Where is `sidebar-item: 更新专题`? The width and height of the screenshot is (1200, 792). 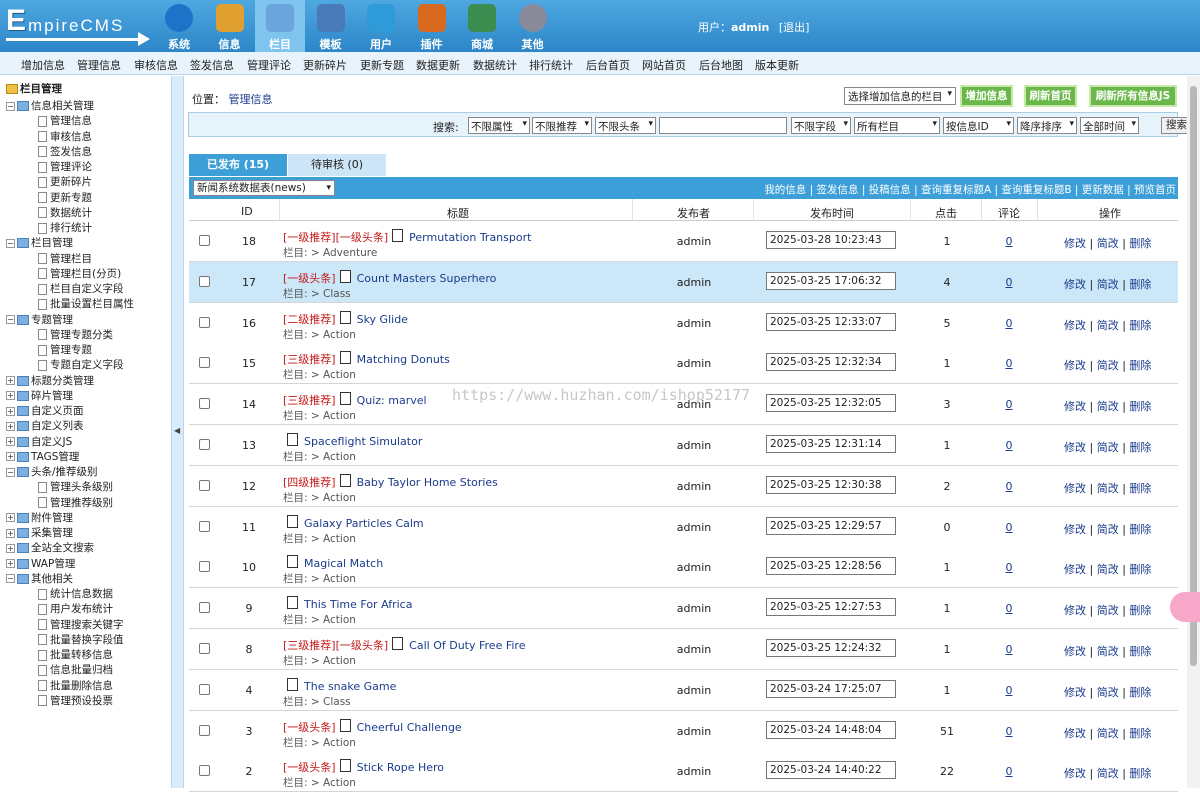
sidebar-item: 更新专题 is located at coordinates (65, 198).